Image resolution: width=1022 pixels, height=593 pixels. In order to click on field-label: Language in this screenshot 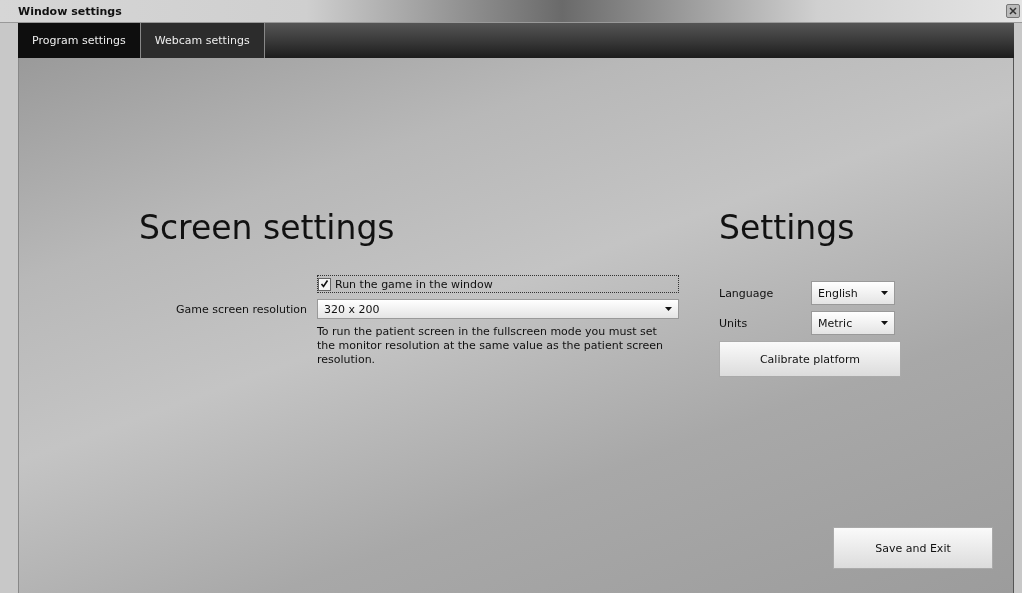, I will do `click(747, 293)`.